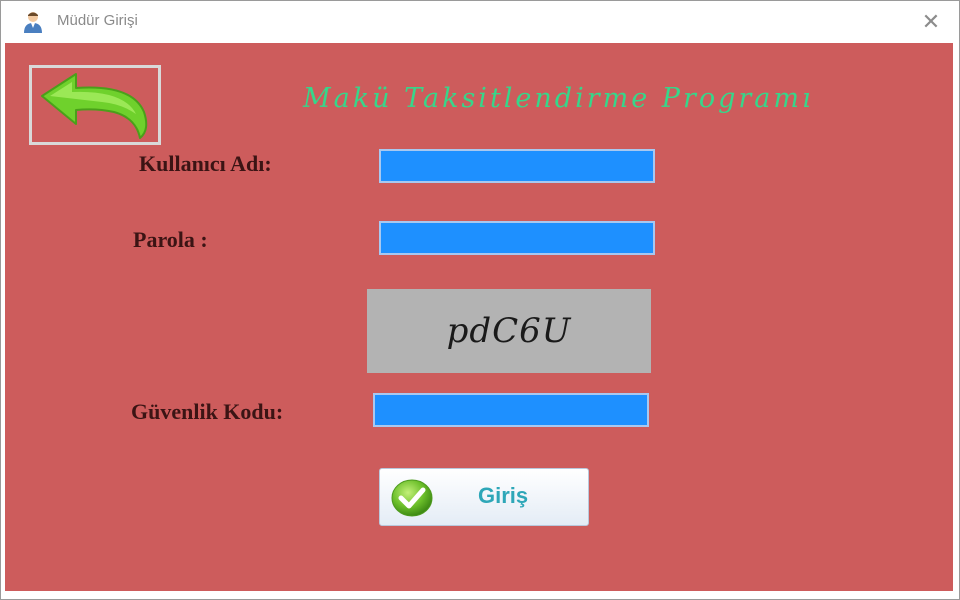 Image resolution: width=960 pixels, height=600 pixels. Describe the element at coordinates (207, 411) in the screenshot. I see `security-code-label: Güvenlik Kodu:` at that location.